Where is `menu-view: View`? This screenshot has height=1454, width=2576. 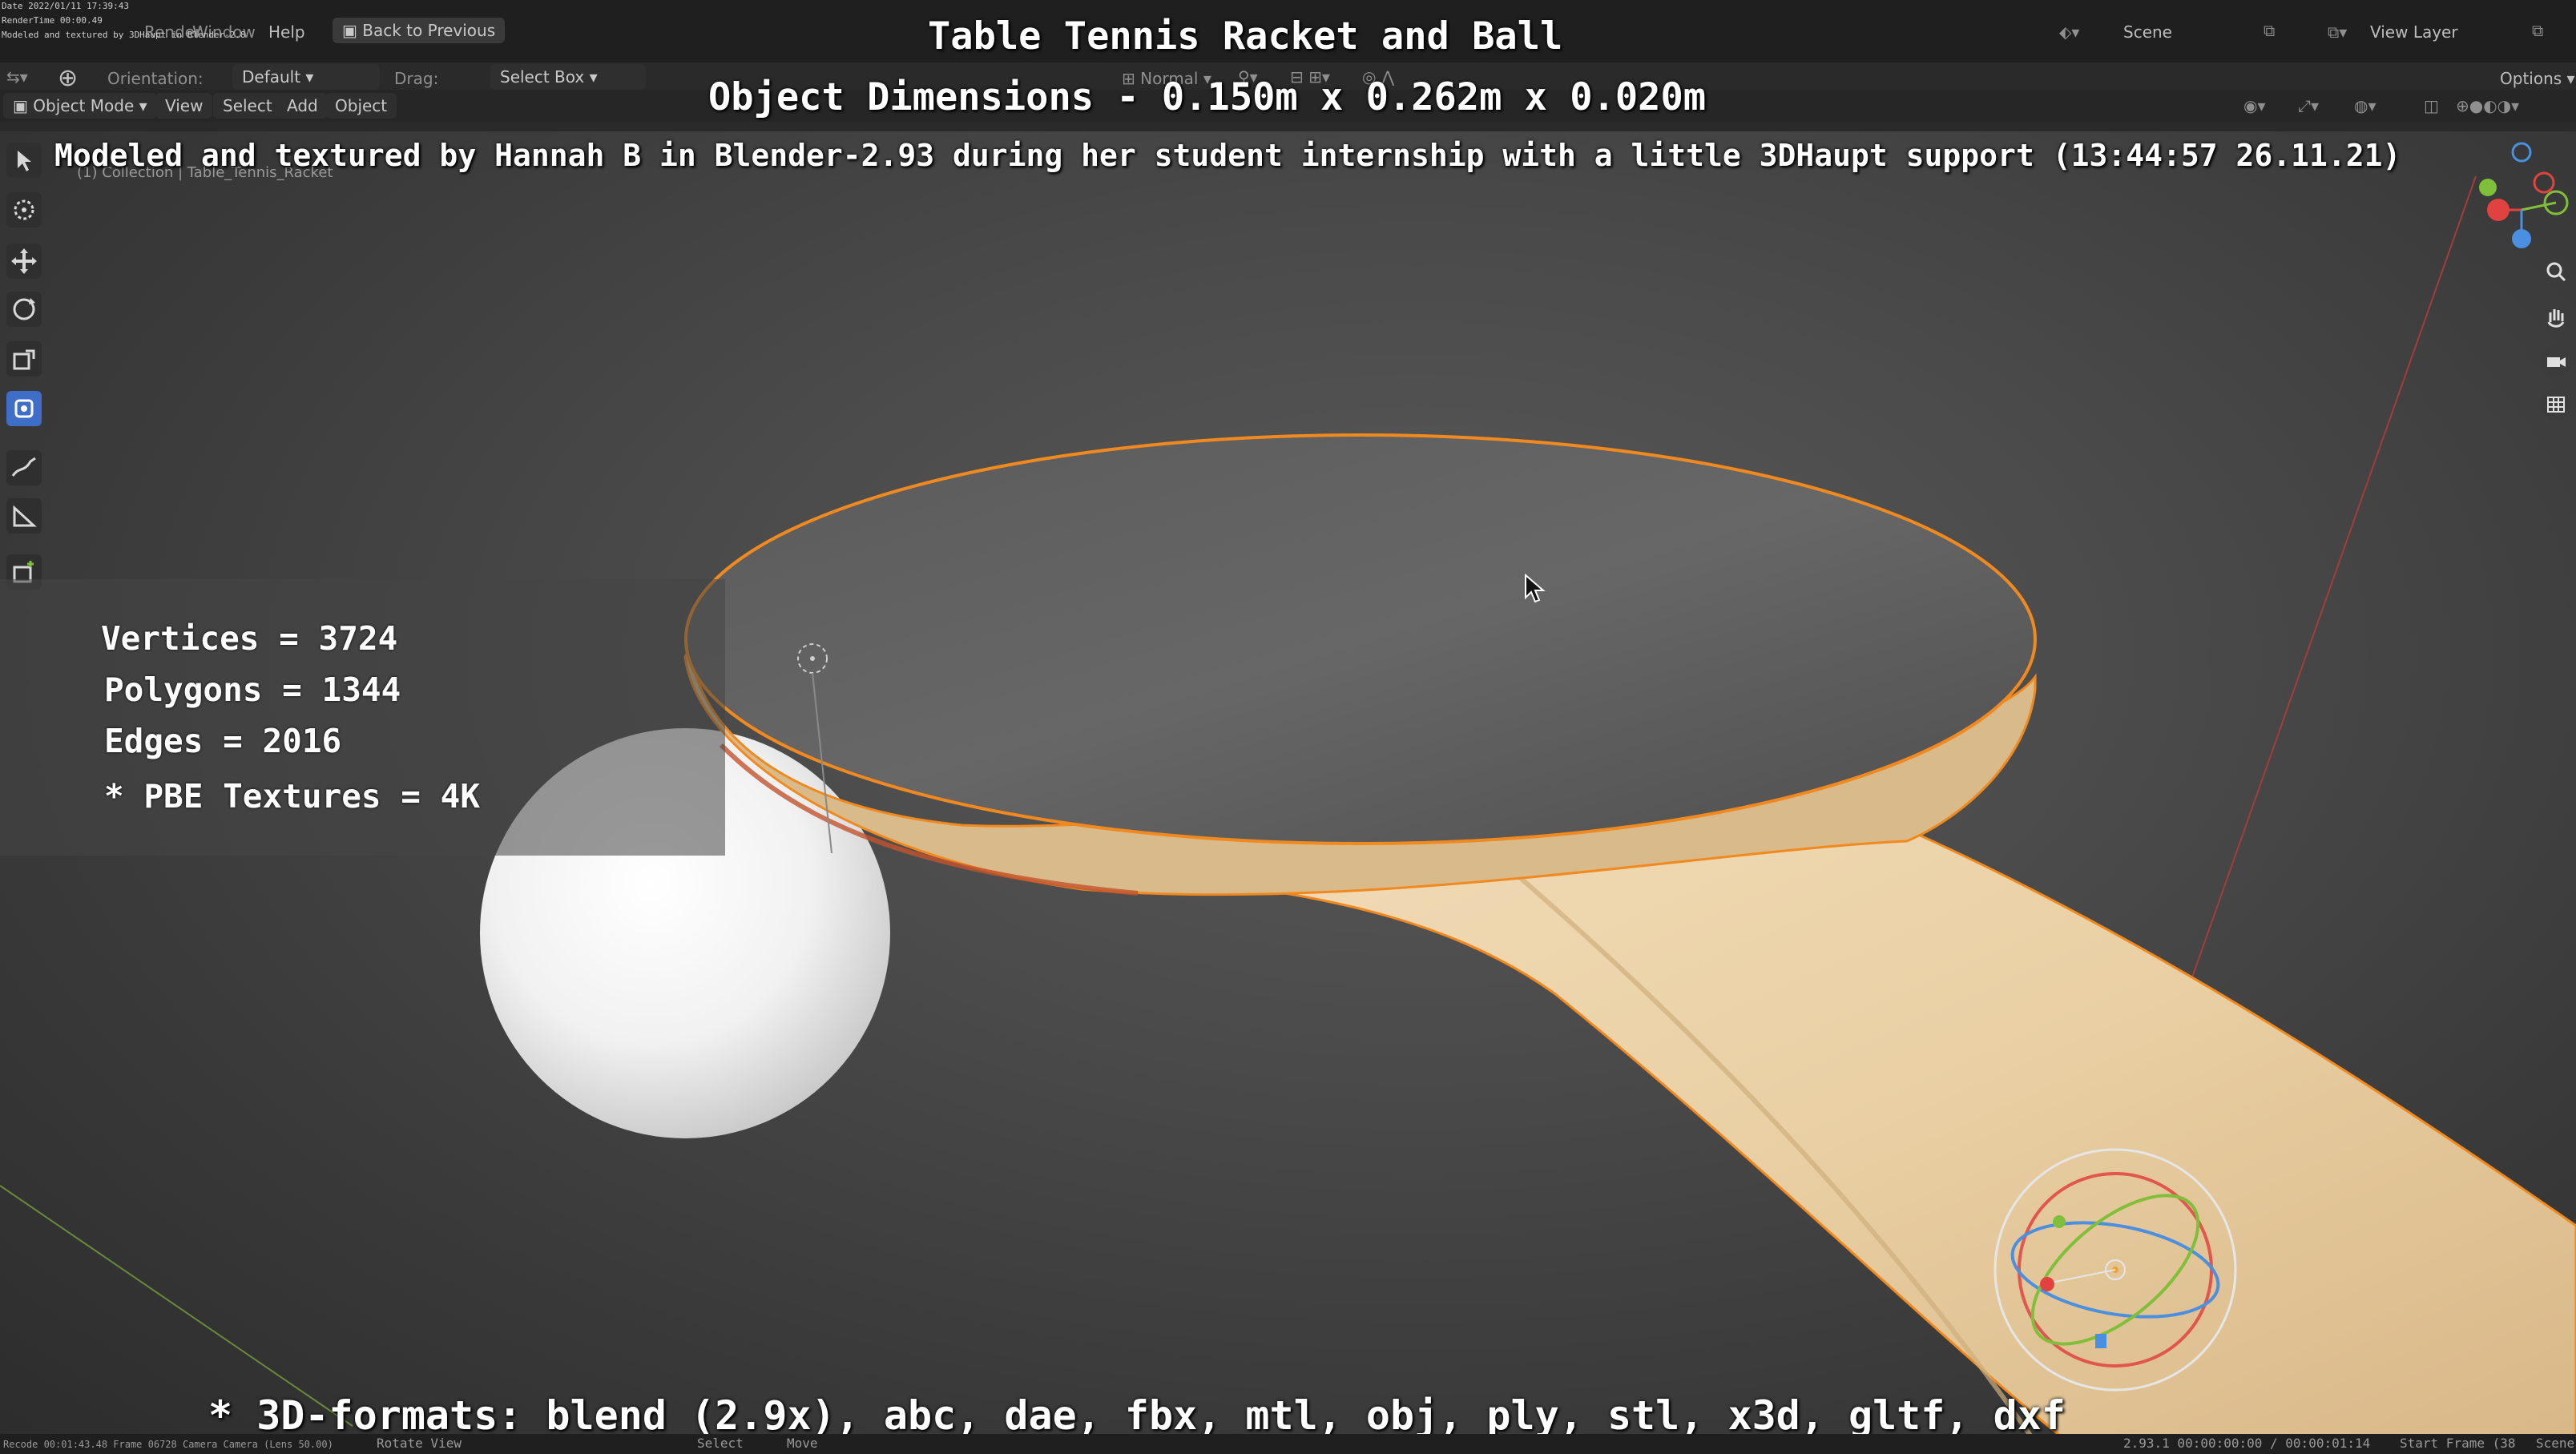
menu-view: View is located at coordinates (184, 106).